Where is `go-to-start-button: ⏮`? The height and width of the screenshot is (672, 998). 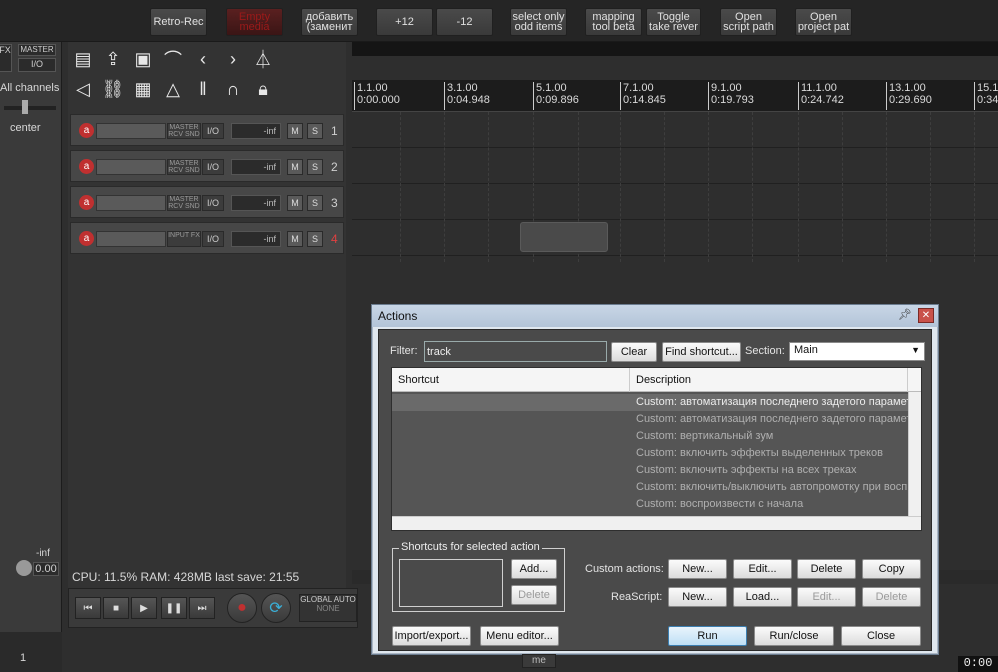 go-to-start-button: ⏮ is located at coordinates (88, 608).